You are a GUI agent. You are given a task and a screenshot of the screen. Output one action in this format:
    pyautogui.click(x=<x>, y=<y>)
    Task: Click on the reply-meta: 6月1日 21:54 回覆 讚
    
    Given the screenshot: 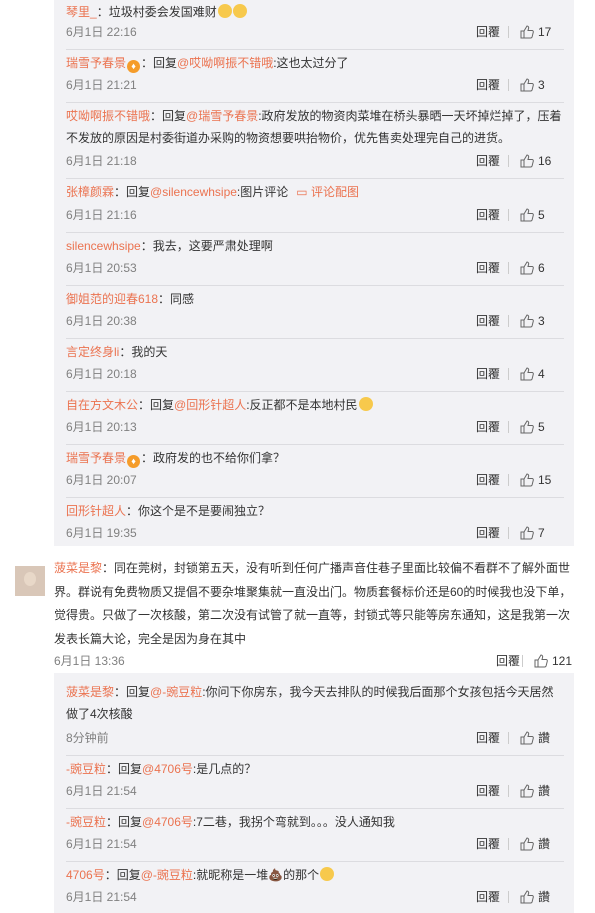 What is the action you would take?
    pyautogui.click(x=315, y=844)
    